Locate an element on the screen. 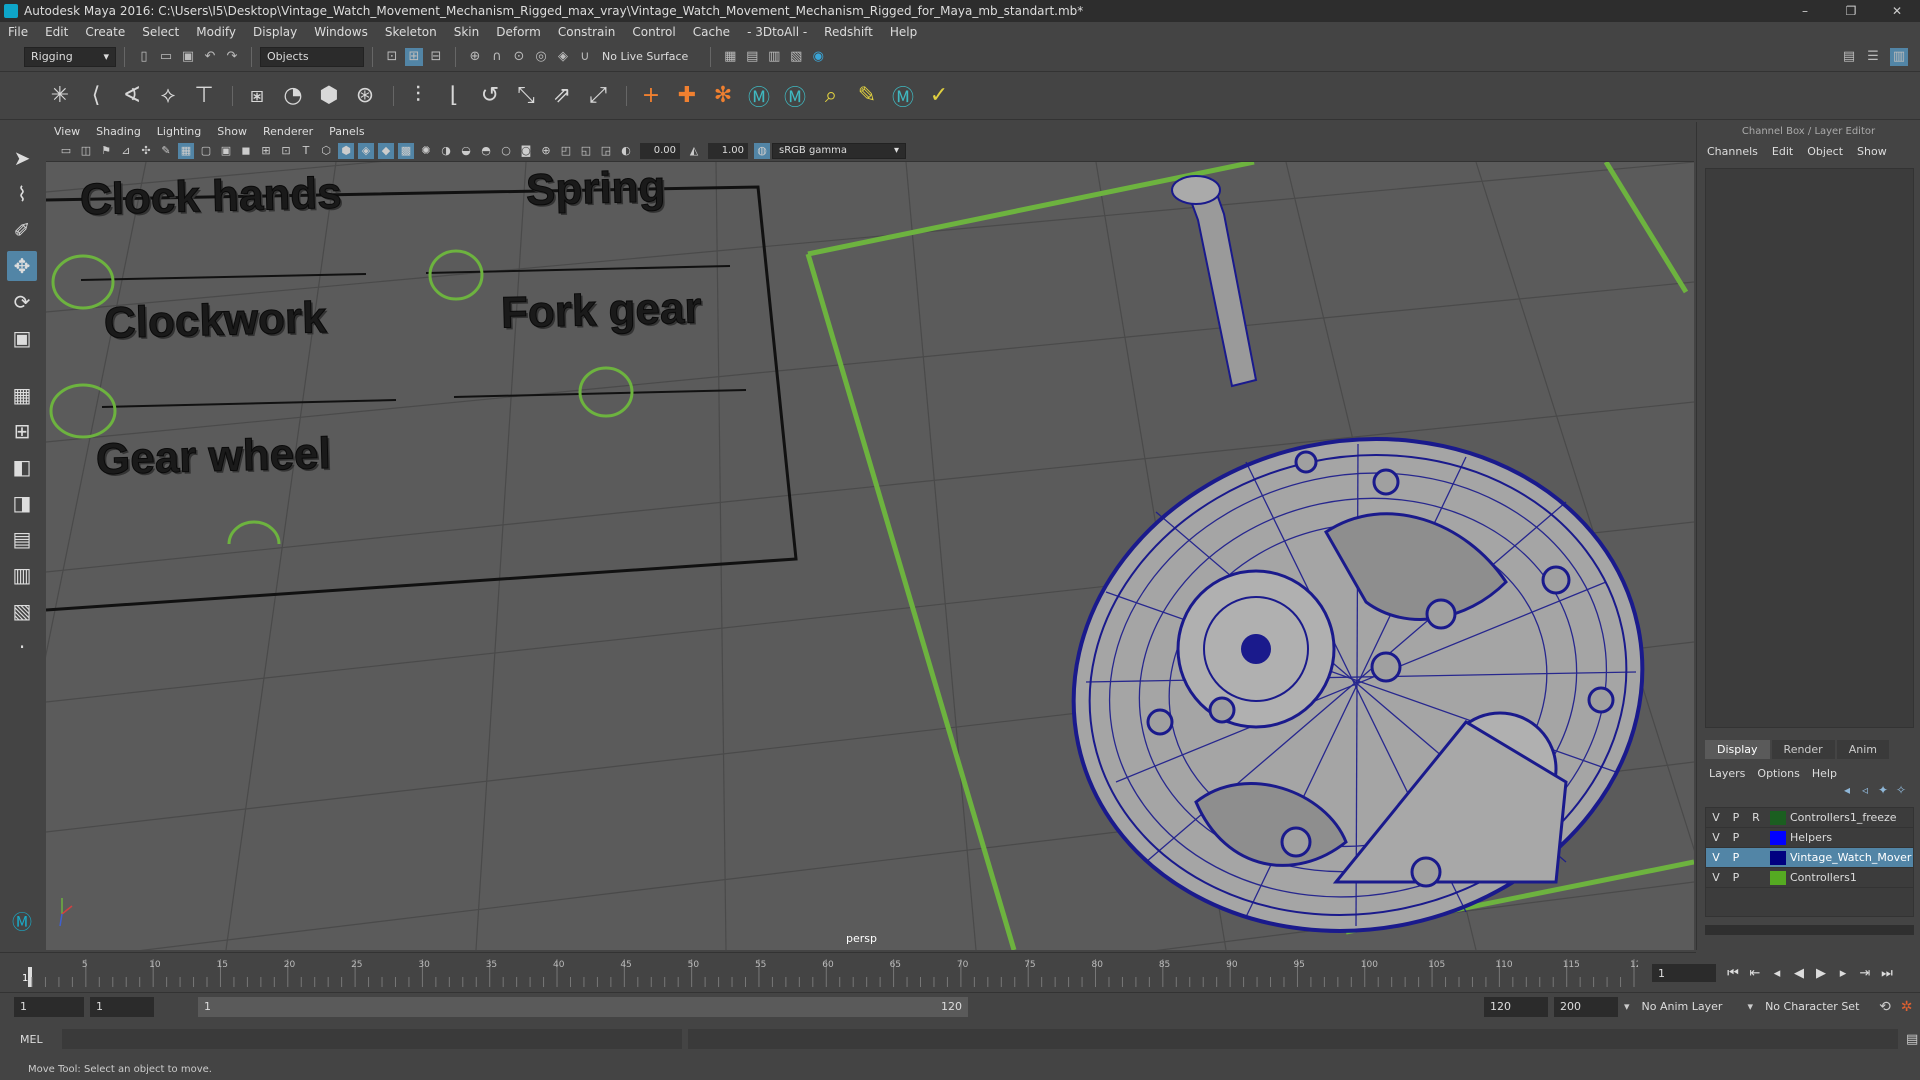 This screenshot has height=1080, width=1920. layer-scrollbar is located at coordinates (1809, 930).